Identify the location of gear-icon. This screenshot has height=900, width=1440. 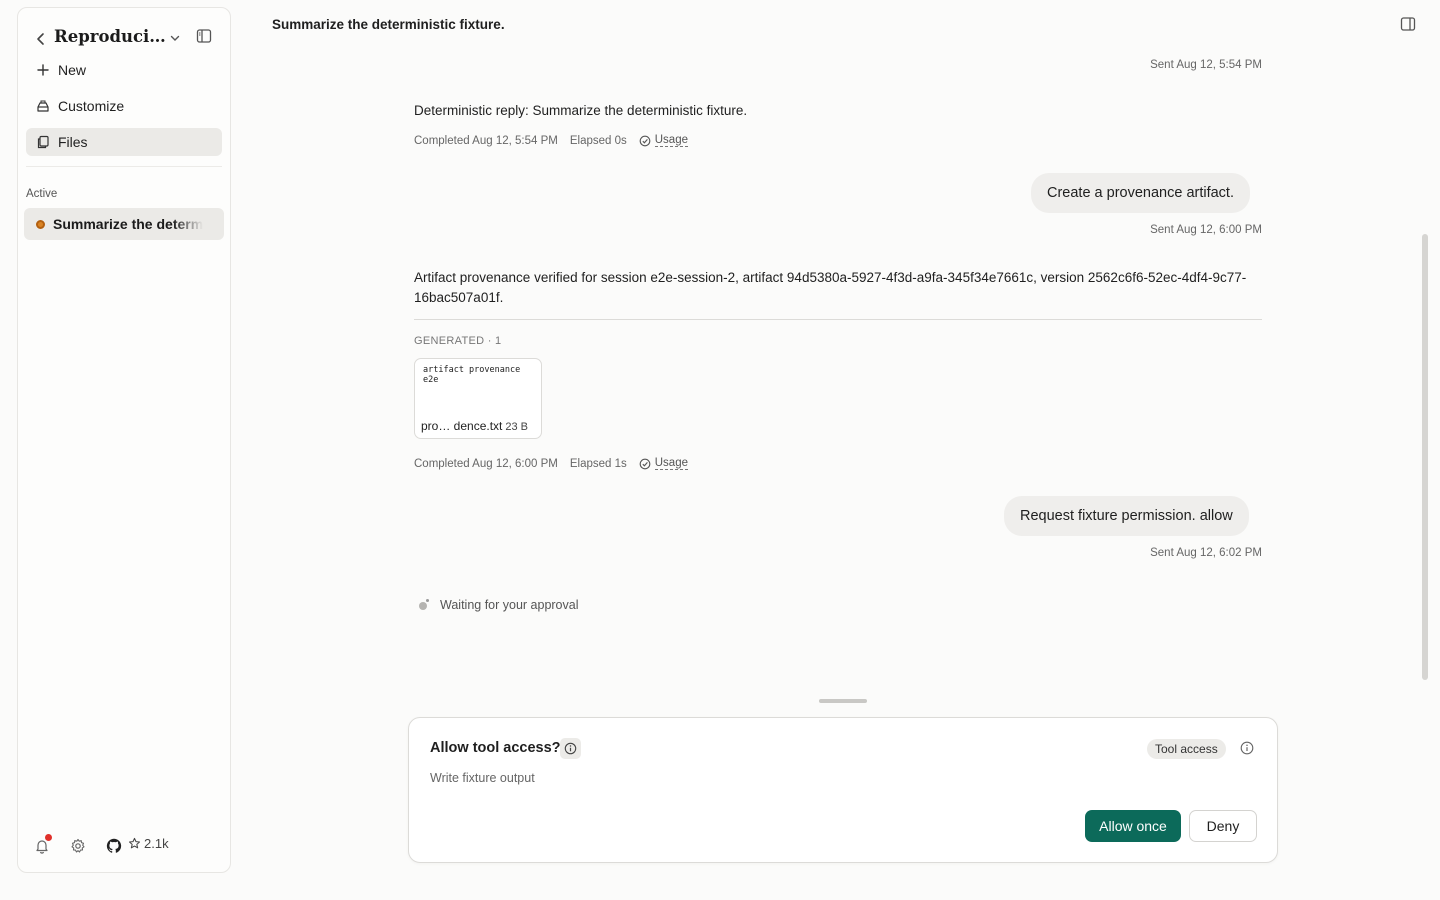
(78, 846).